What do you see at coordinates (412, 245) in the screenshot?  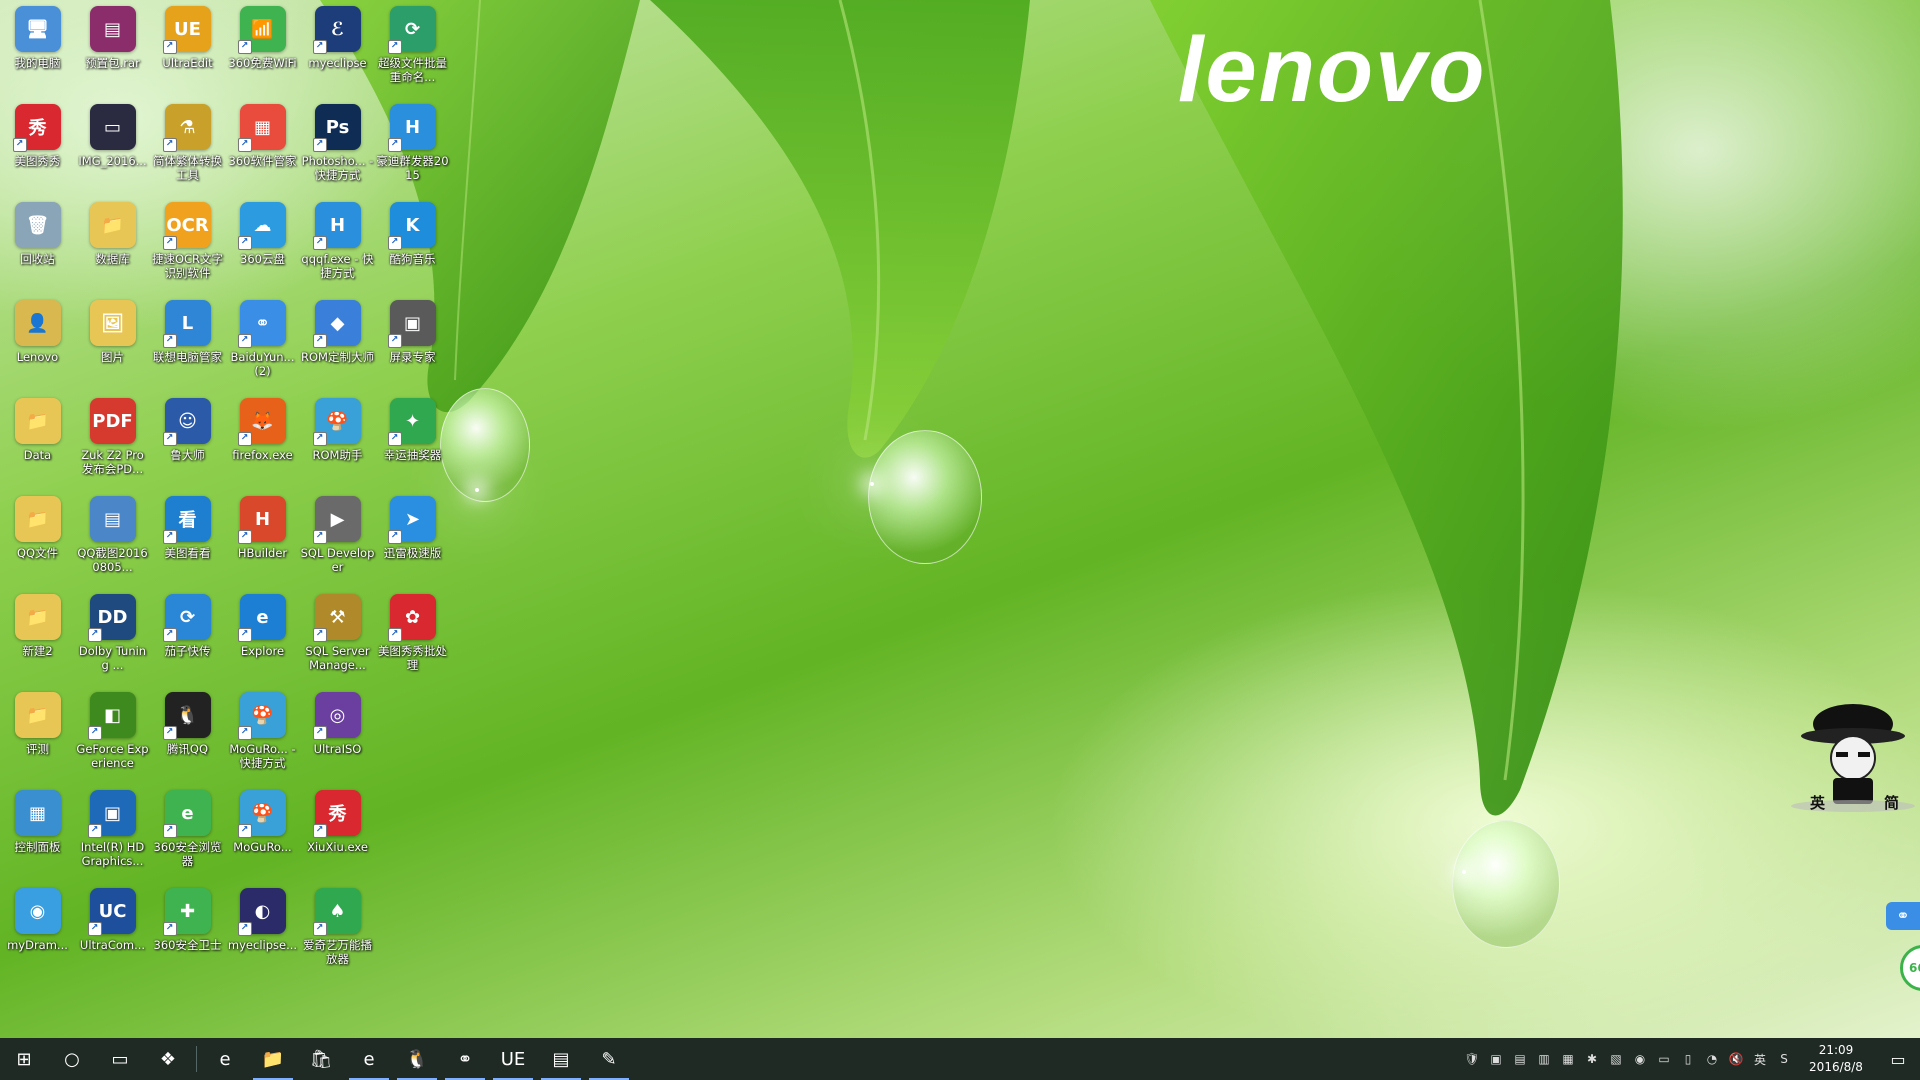 I see `desktop-icon: K ↗ 酷狗音乐` at bounding box center [412, 245].